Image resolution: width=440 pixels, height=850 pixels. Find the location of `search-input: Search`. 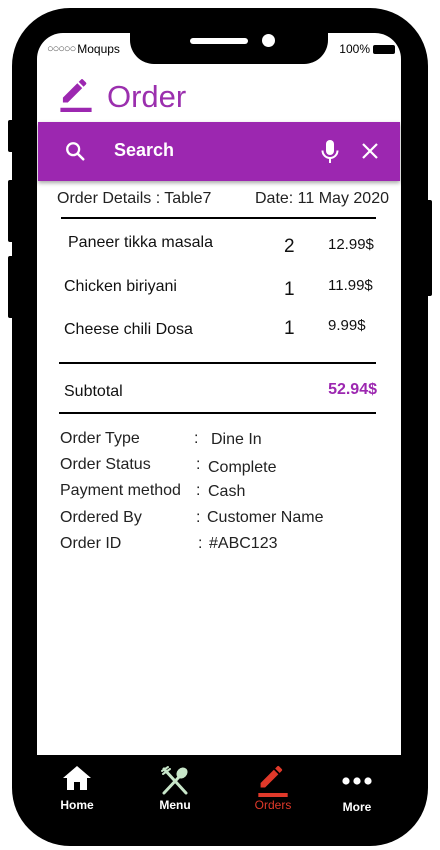

search-input: Search is located at coordinates (144, 150).